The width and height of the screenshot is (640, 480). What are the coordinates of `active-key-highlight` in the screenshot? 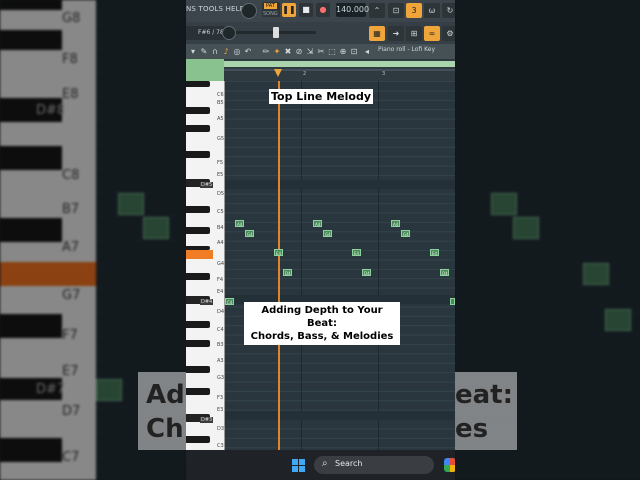 It's located at (199, 254).